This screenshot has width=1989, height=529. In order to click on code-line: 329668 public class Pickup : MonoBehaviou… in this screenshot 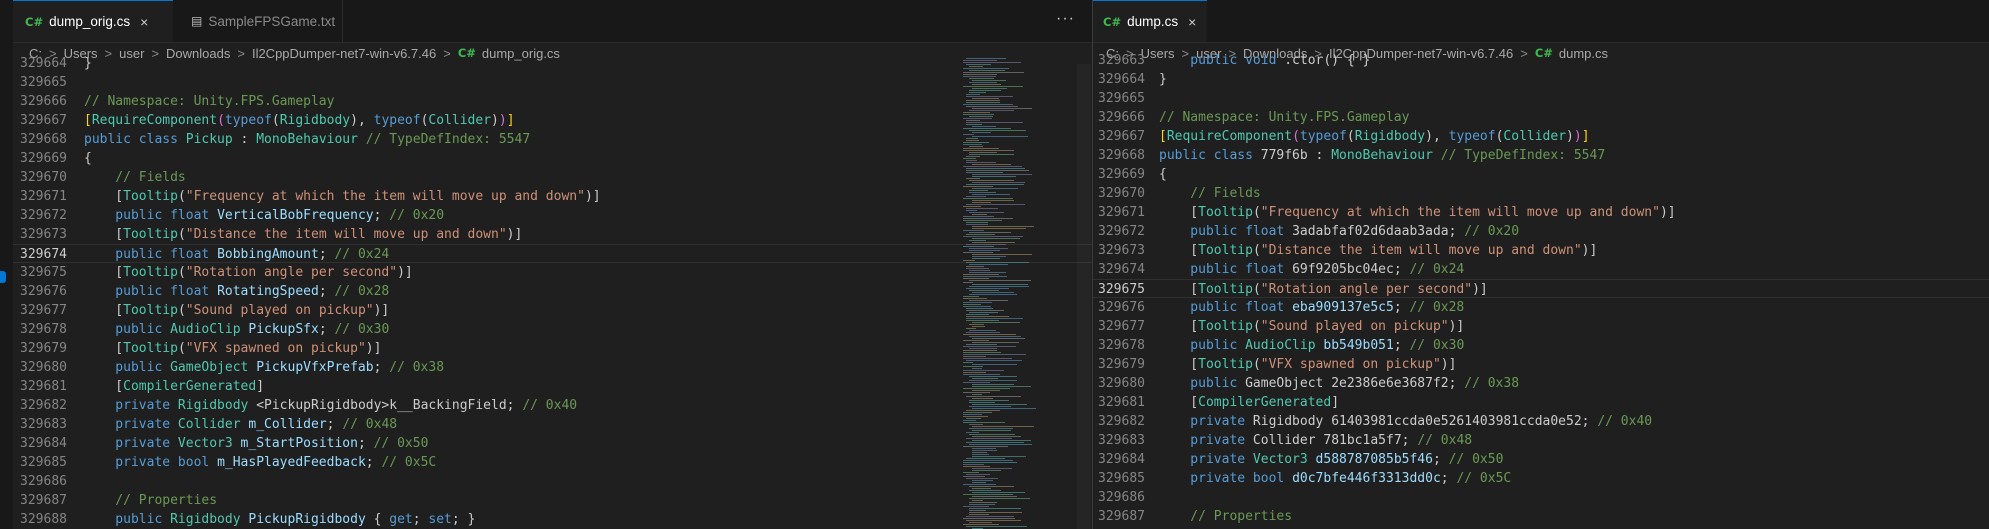, I will do `click(552, 139)`.